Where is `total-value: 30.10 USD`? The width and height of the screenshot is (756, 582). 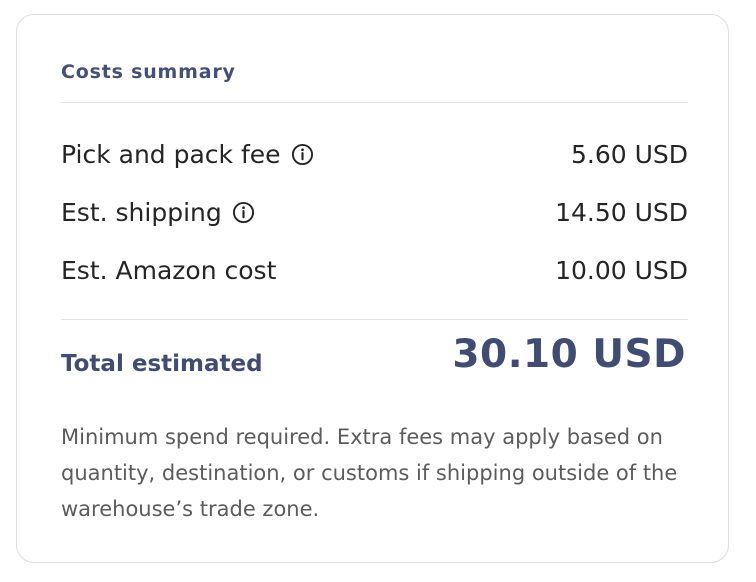 total-value: 30.10 USD is located at coordinates (569, 354).